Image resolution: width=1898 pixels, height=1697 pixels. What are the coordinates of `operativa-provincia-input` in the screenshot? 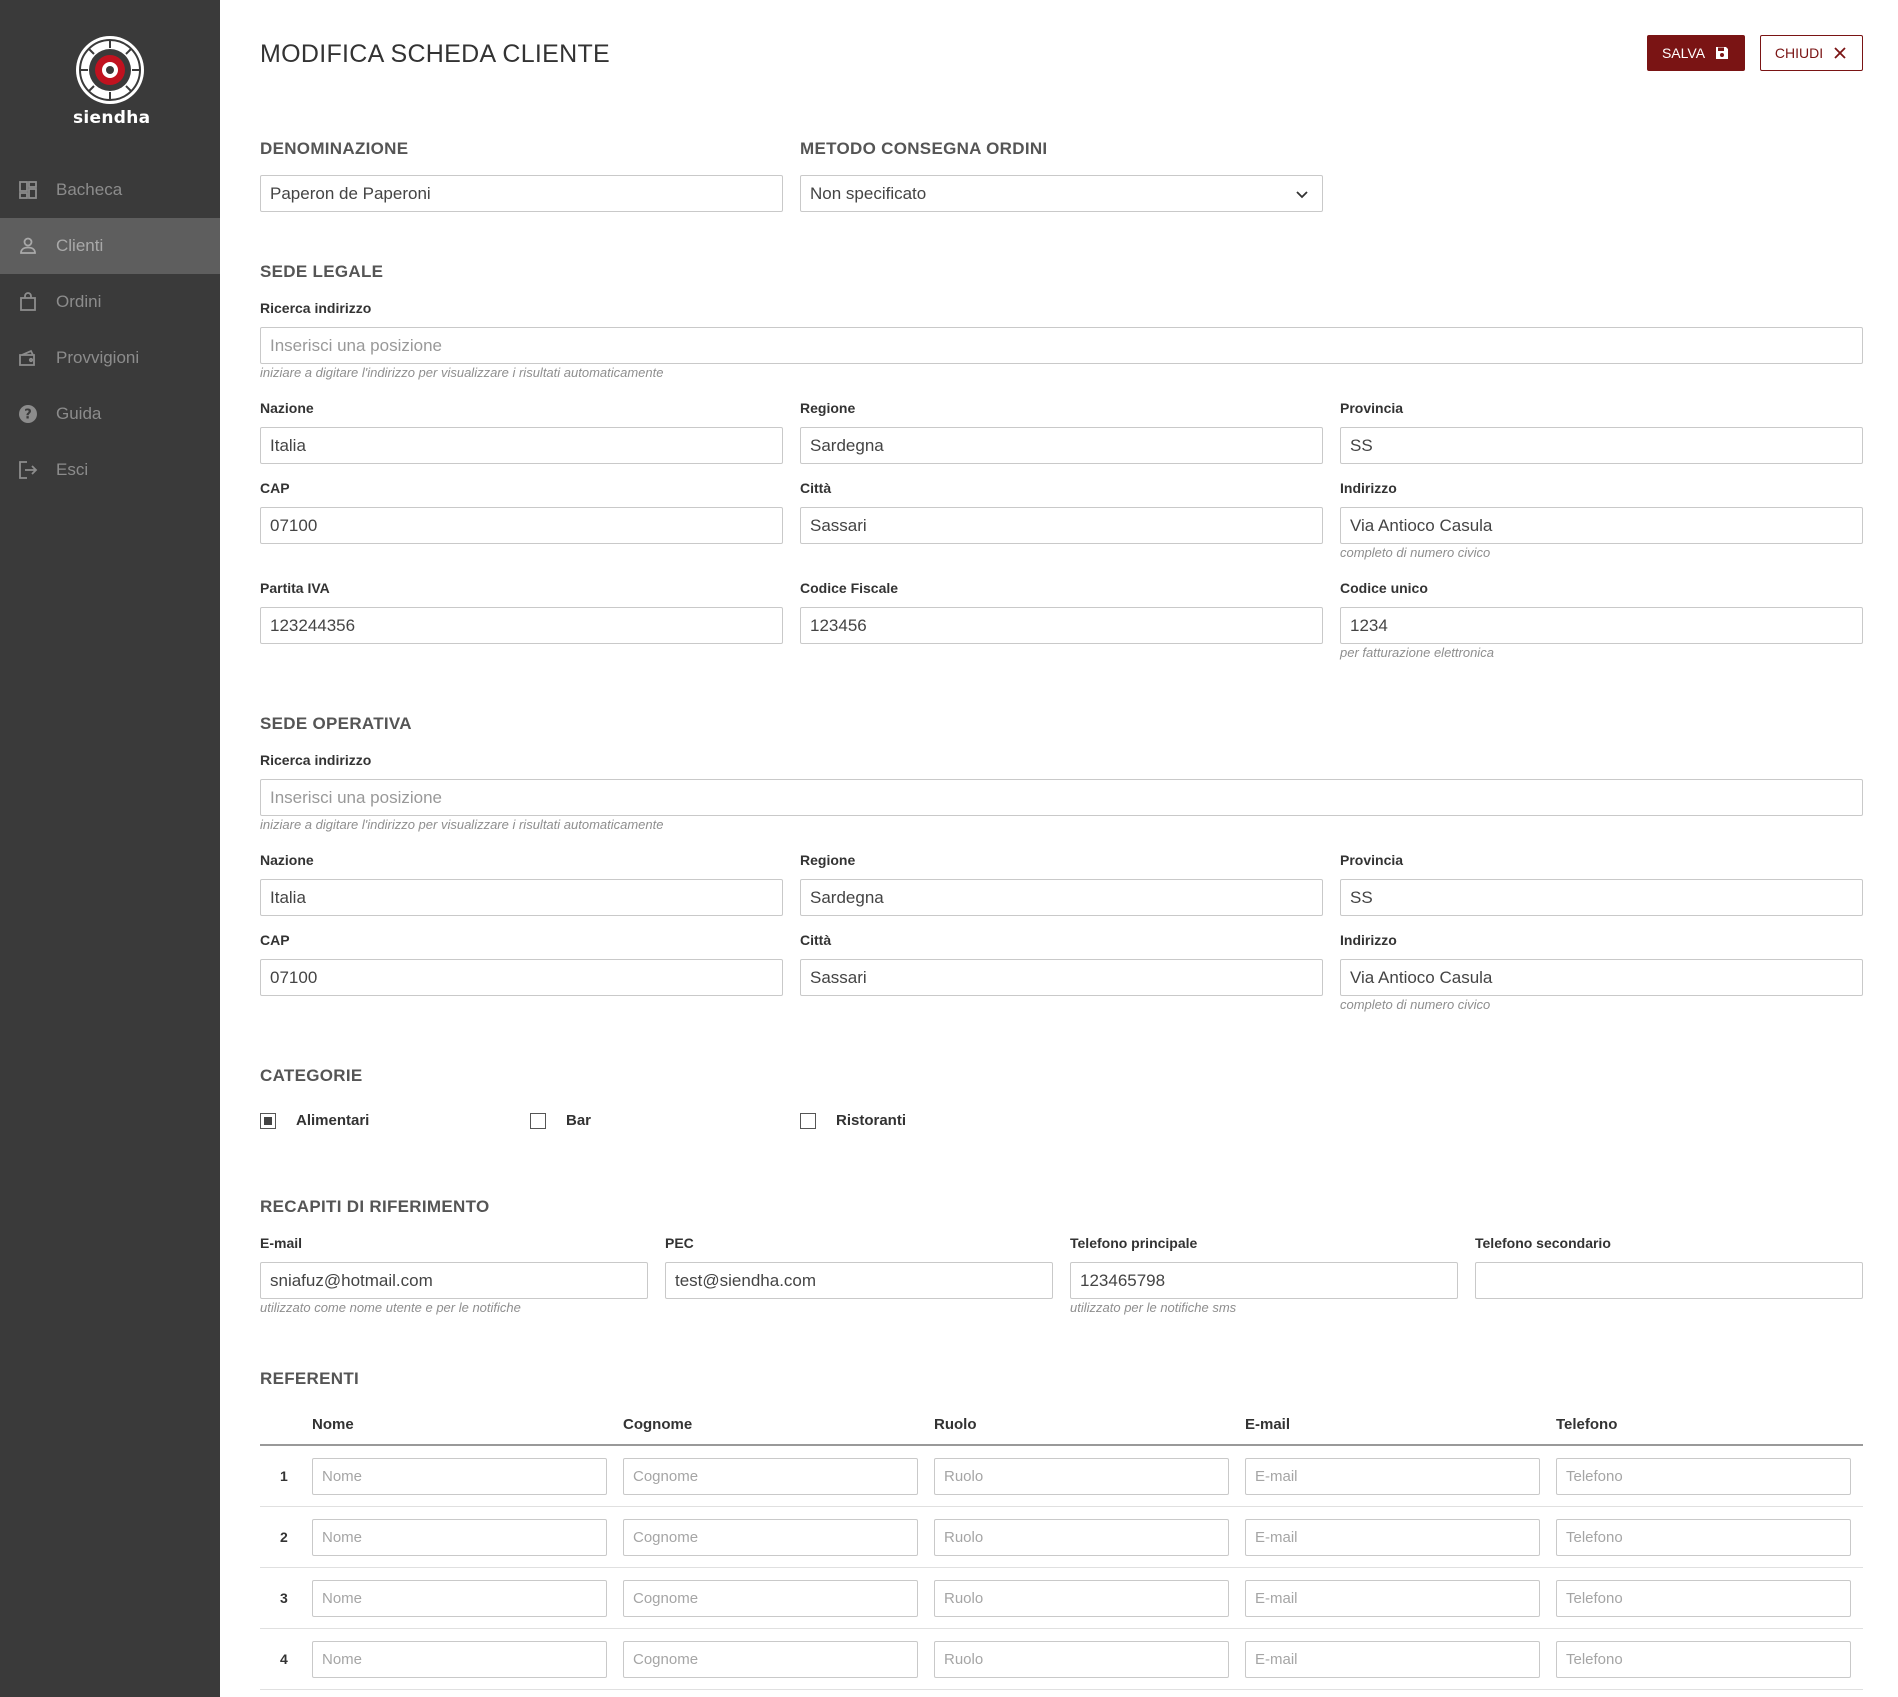 It's located at (1601, 897).